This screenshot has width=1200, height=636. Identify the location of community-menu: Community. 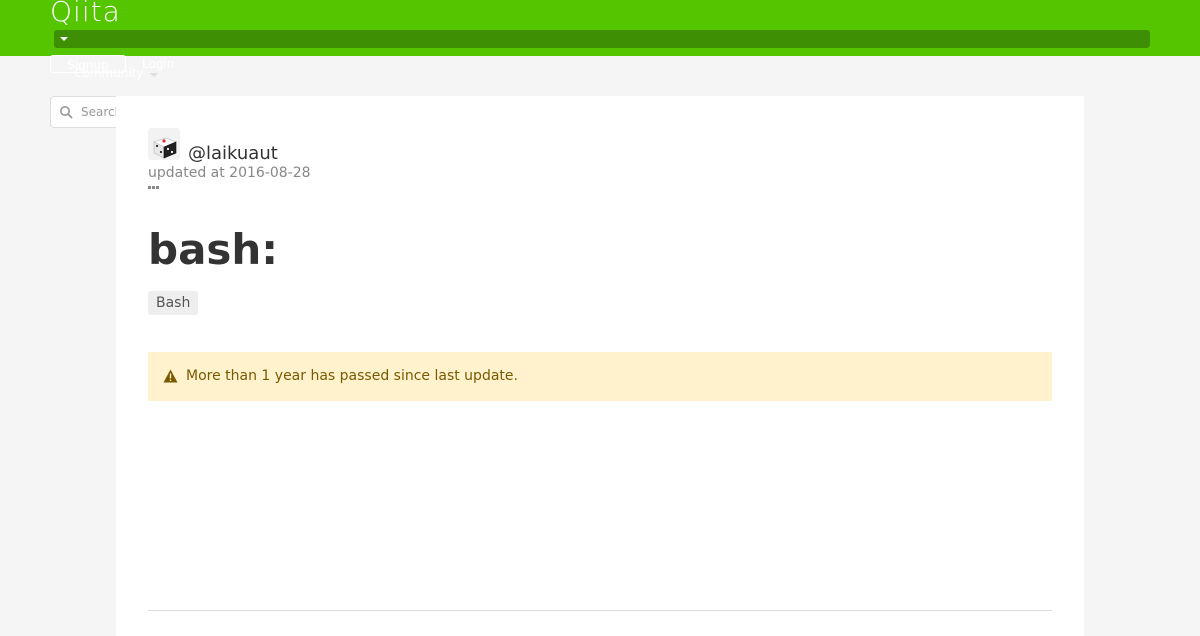
(108, 73).